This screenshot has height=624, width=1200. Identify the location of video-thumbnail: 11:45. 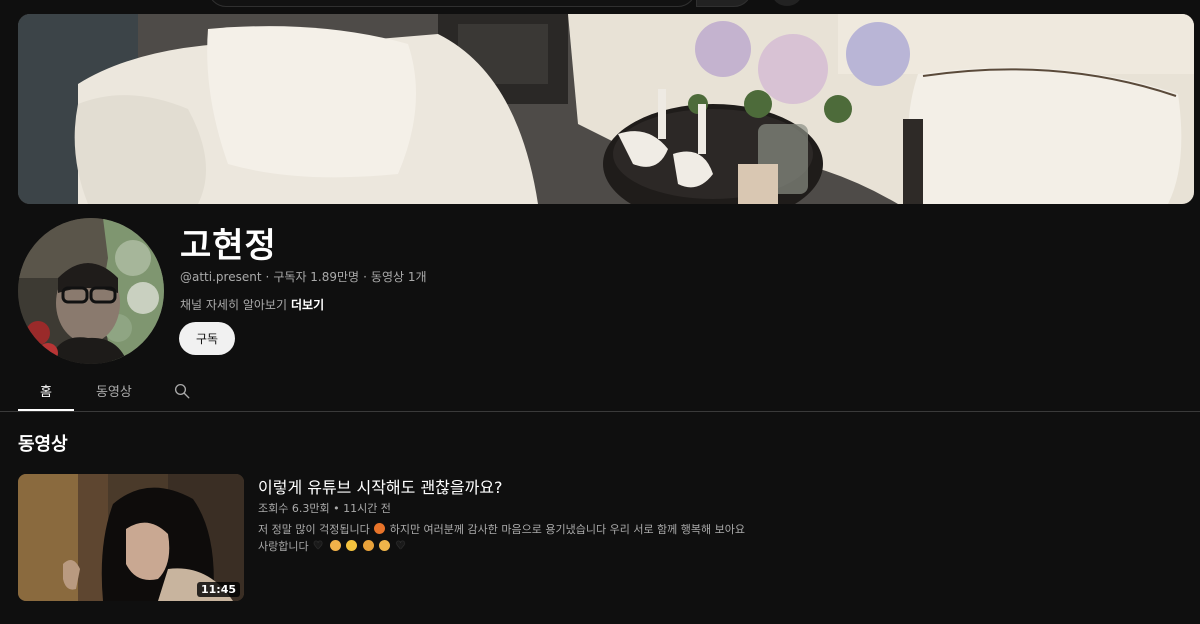
(131, 537).